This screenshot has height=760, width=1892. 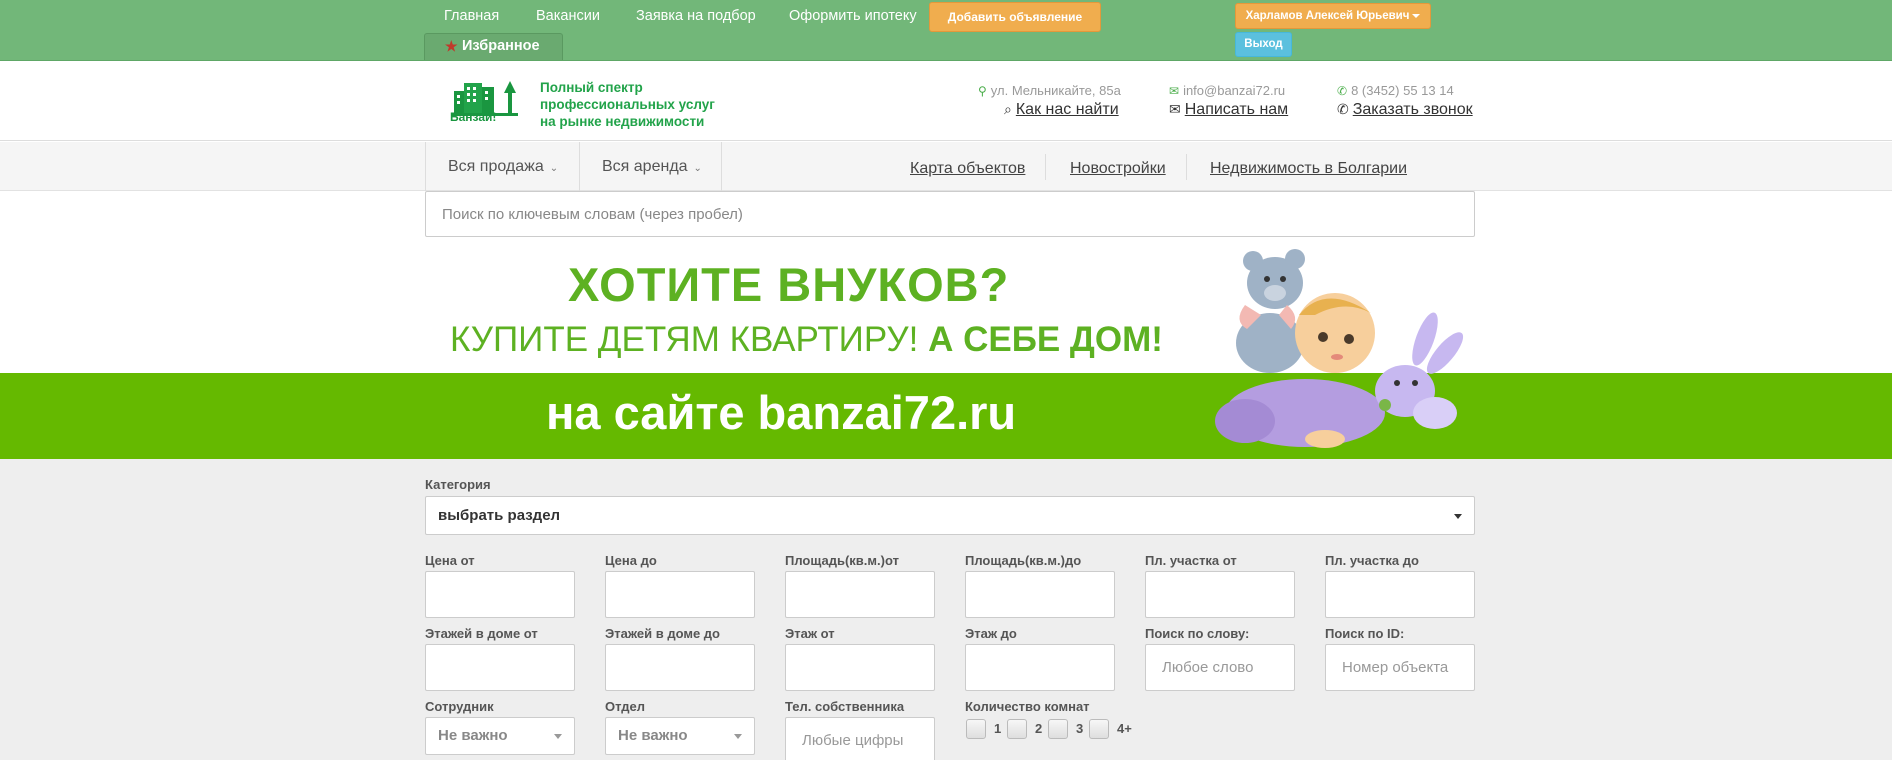 What do you see at coordinates (1027, 706) in the screenshot?
I see `rooms-label: Количество комнат` at bounding box center [1027, 706].